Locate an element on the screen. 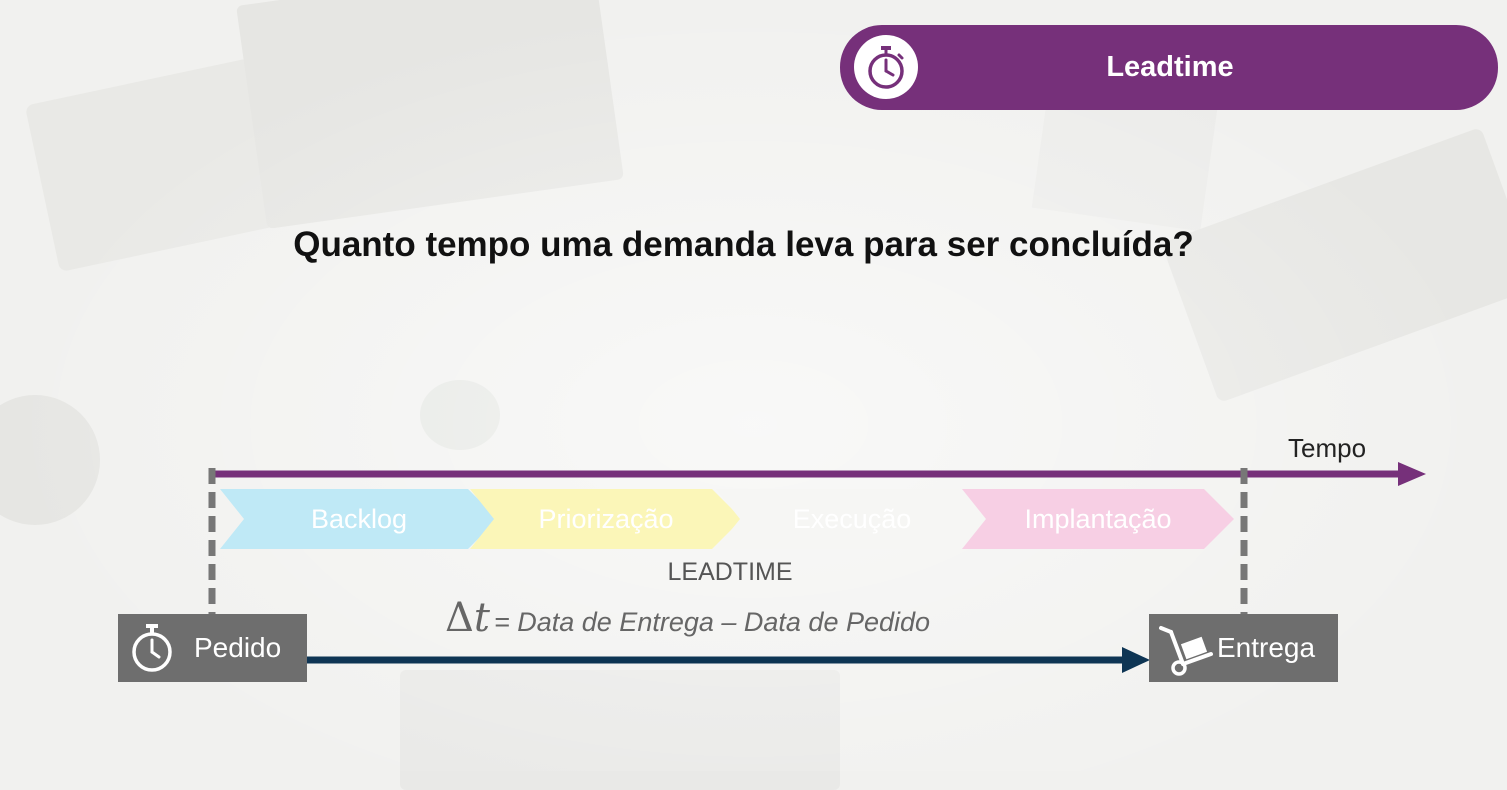 This screenshot has width=1507, height=790. leadtime-formula: Δt = Data de Entrega – Data de Pedido is located at coordinates (687, 618).